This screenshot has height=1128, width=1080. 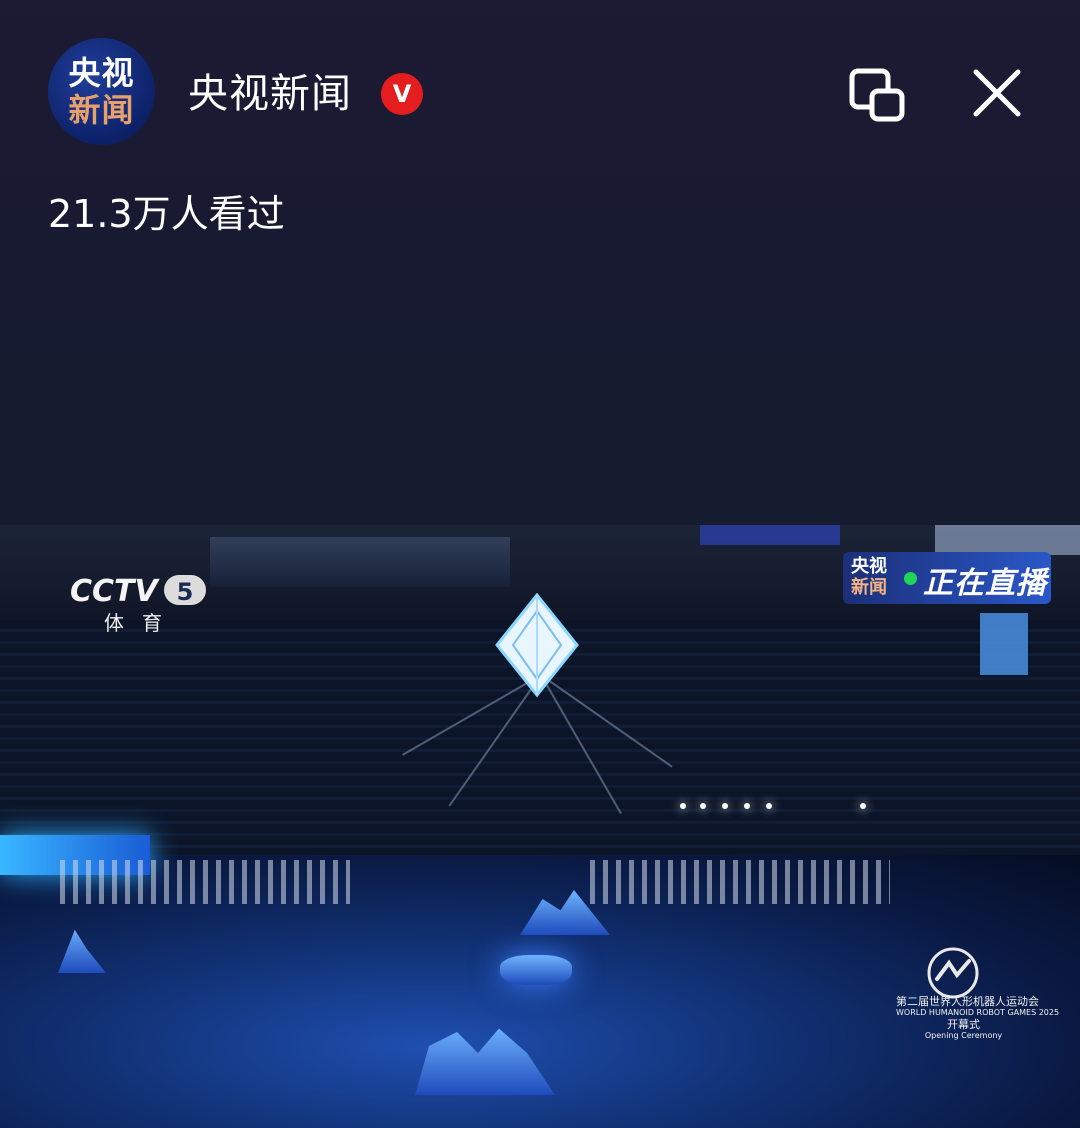 What do you see at coordinates (963, 1024) in the screenshot?
I see `event-subtitle: 开幕式` at bounding box center [963, 1024].